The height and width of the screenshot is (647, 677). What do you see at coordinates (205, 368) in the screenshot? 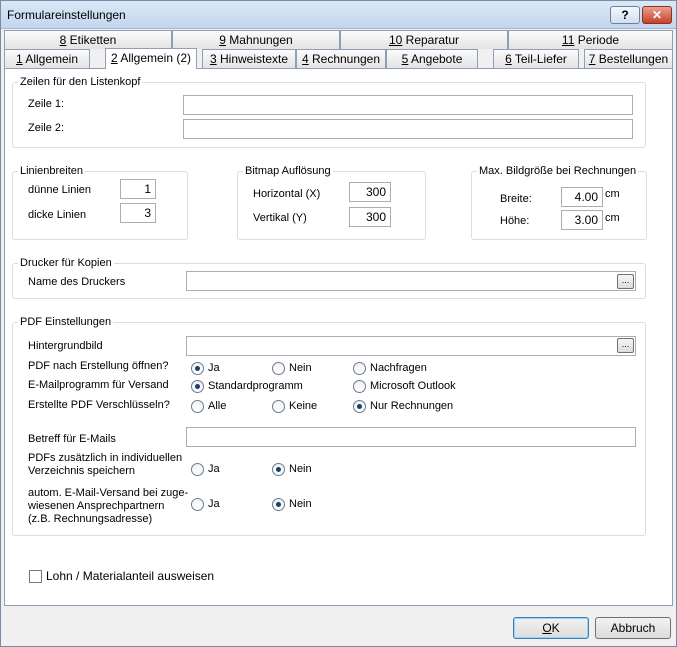
I see `pdf-oeffnen-ja-radio: Ja` at bounding box center [205, 368].